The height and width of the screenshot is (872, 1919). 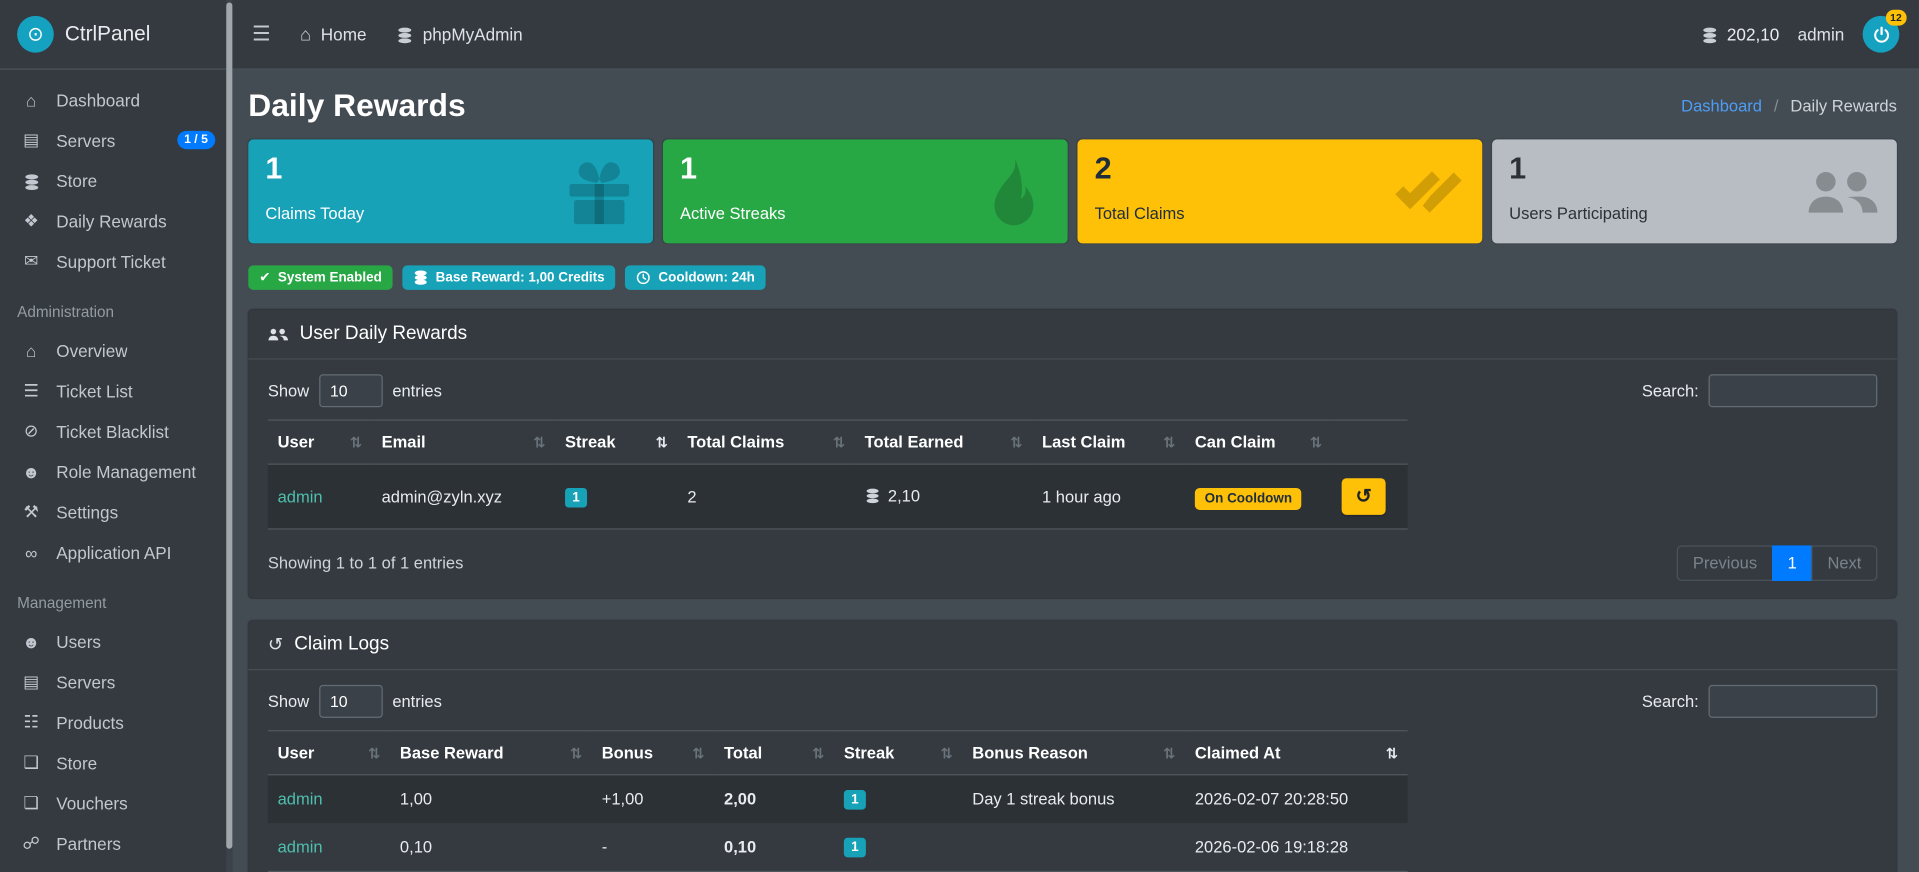 What do you see at coordinates (1280, 191) in the screenshot?
I see `stat-card-total-claims: 2 Total Claims` at bounding box center [1280, 191].